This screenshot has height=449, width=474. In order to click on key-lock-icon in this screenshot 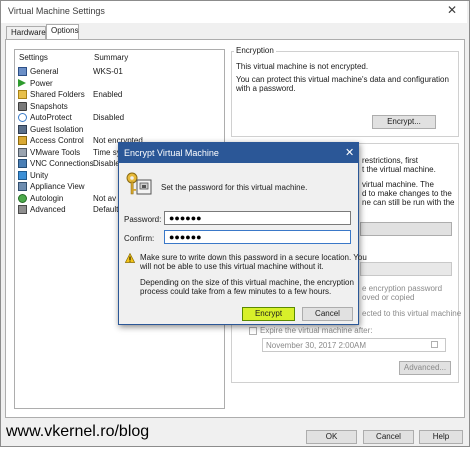, I will do `click(139, 185)`.